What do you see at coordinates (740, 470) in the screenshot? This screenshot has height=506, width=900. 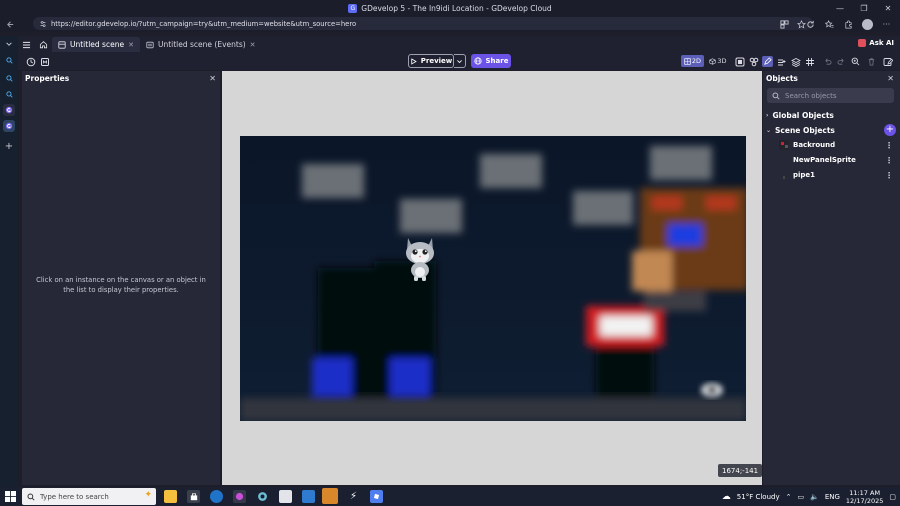 I see `cursor-coordinates: 1674;-141` at bounding box center [740, 470].